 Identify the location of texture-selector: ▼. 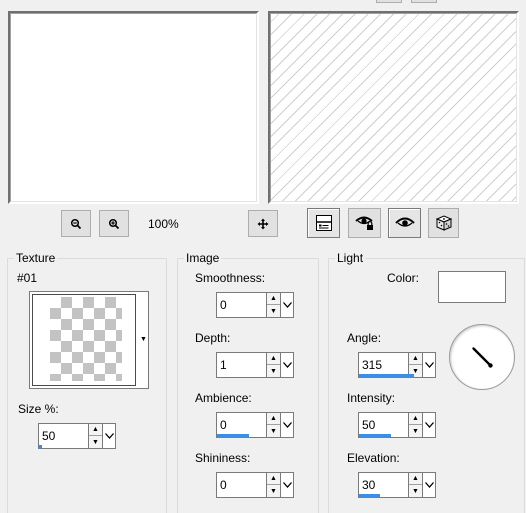
(89, 340).